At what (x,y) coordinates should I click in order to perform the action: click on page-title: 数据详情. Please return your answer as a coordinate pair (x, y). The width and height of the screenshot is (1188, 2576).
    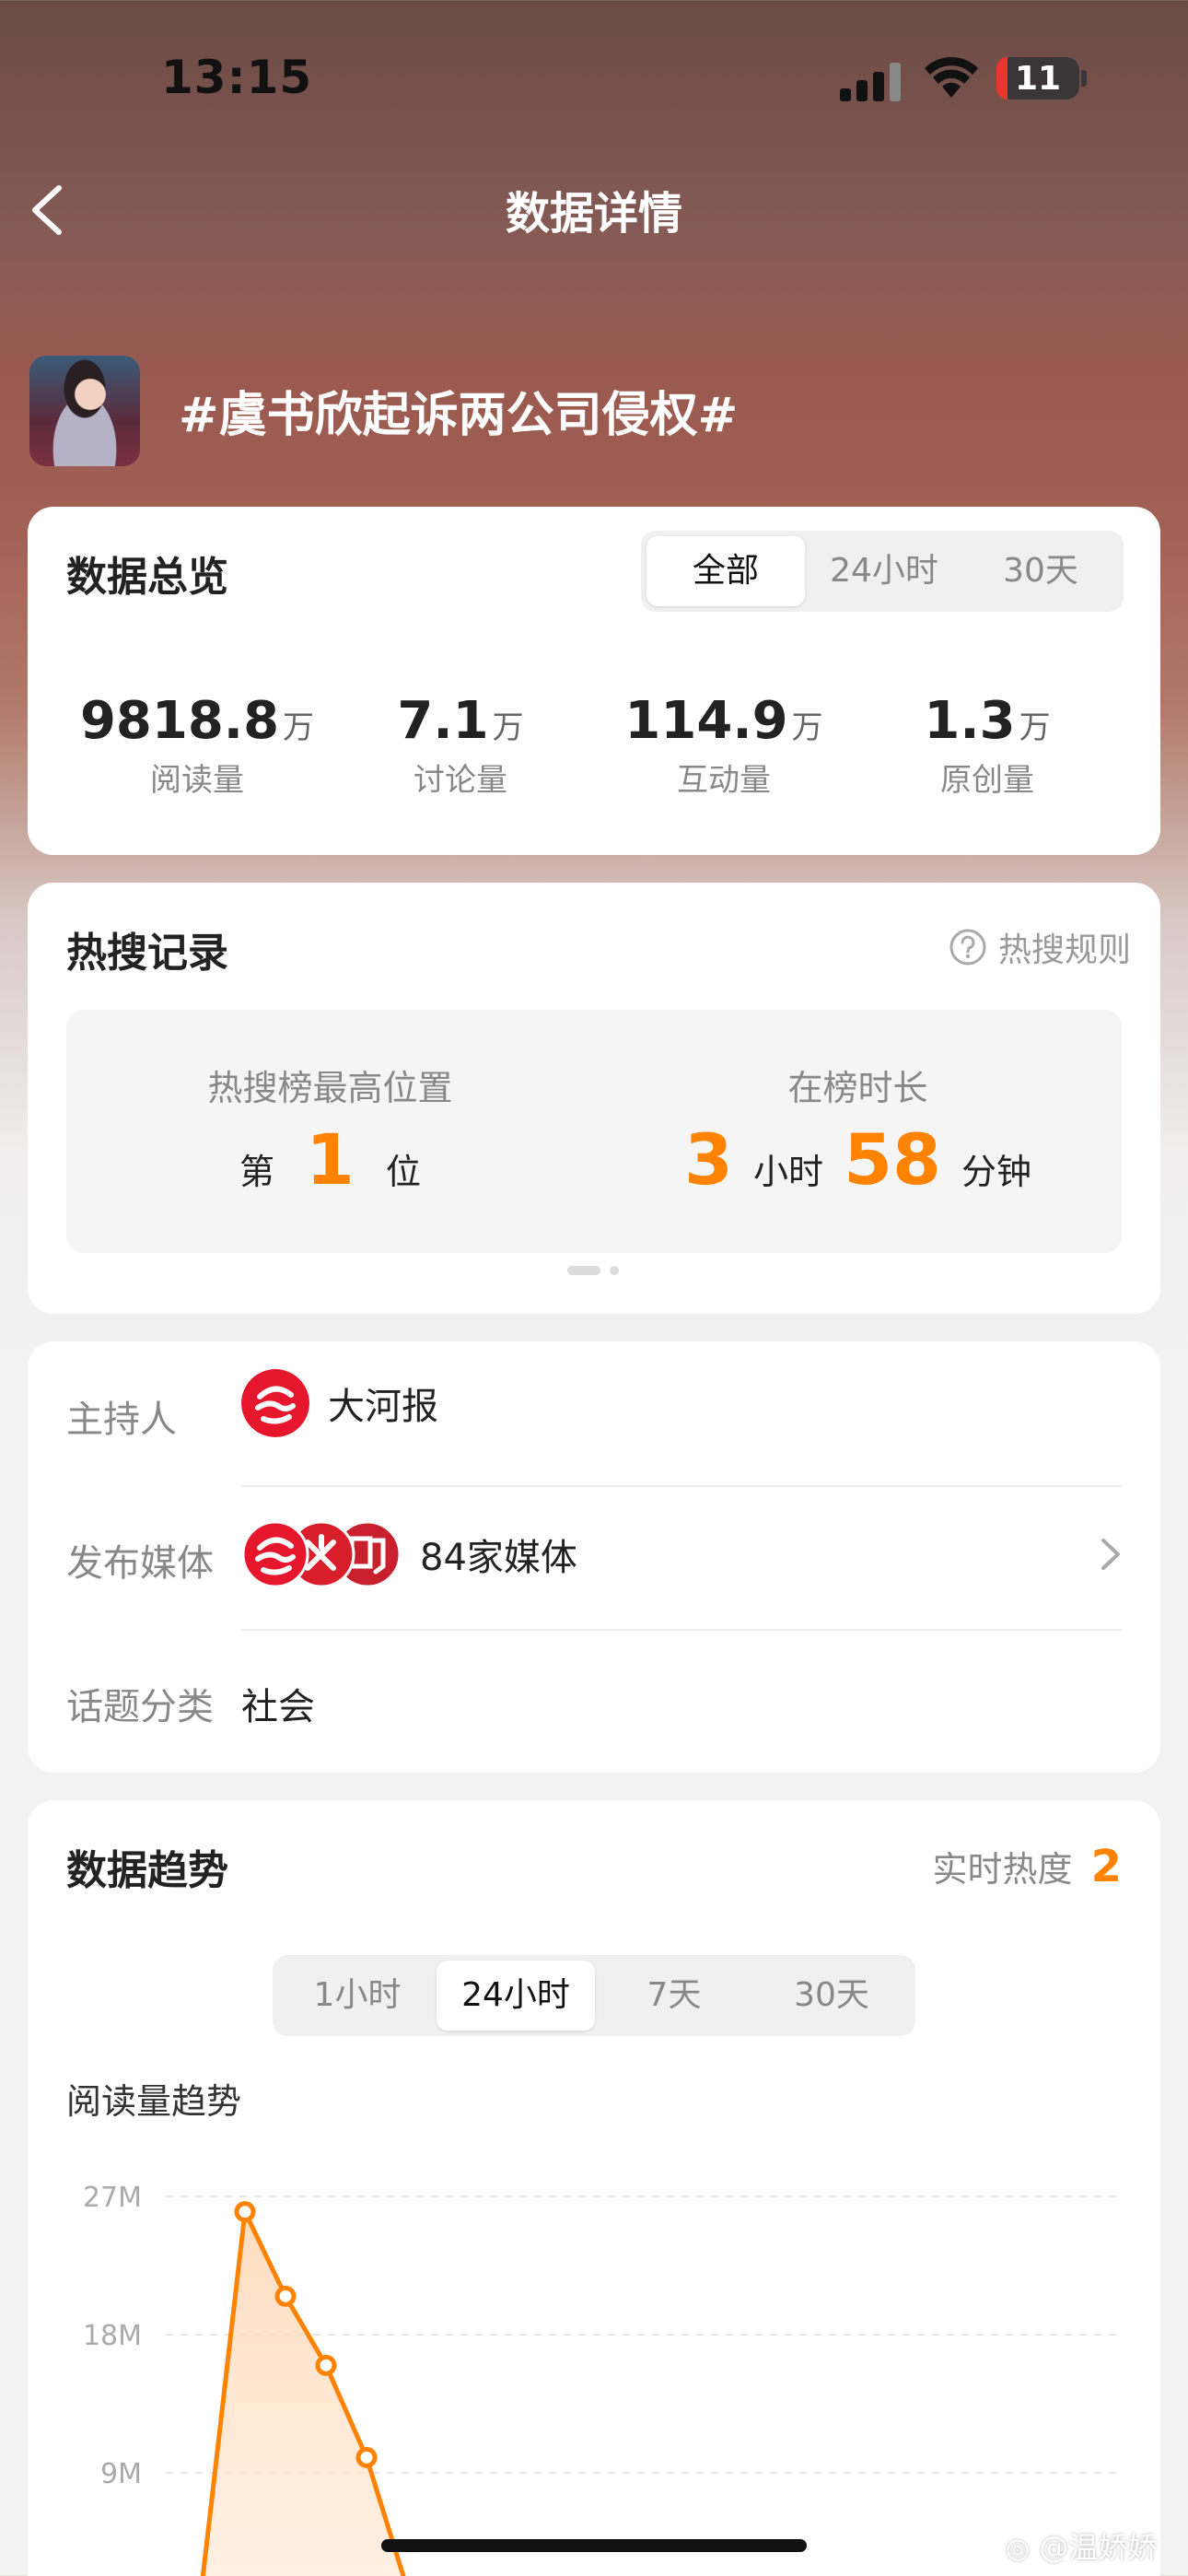
    Looking at the image, I should click on (593, 214).